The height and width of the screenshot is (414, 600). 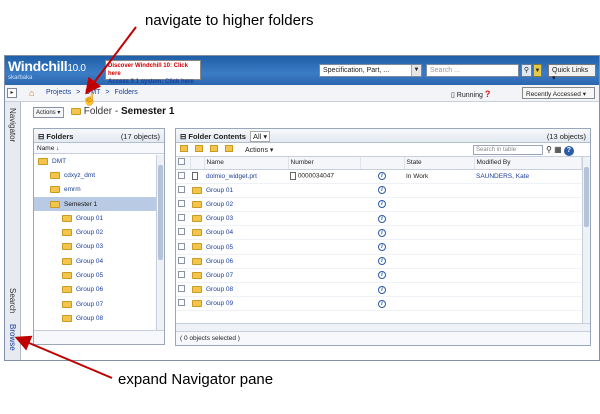 I want to click on promo-line-1: Discover Windchill 10: Click here, so click(x=153, y=70).